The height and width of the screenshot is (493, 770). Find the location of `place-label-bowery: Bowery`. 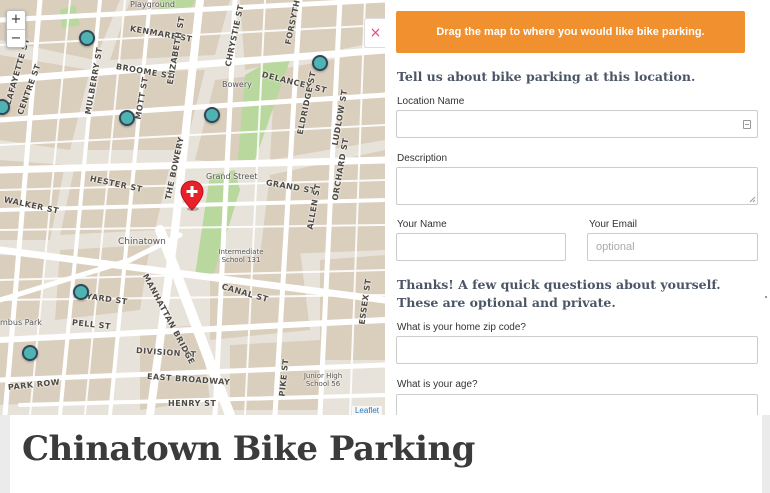

place-label-bowery: Bowery is located at coordinates (237, 84).